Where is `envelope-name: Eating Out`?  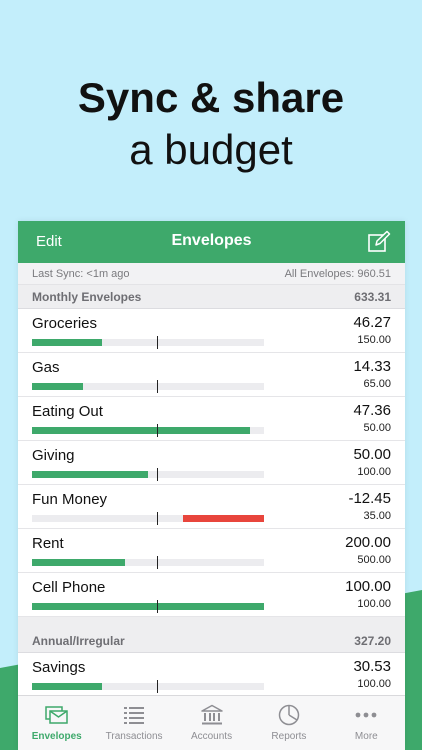
envelope-name: Eating Out is located at coordinates (67, 411).